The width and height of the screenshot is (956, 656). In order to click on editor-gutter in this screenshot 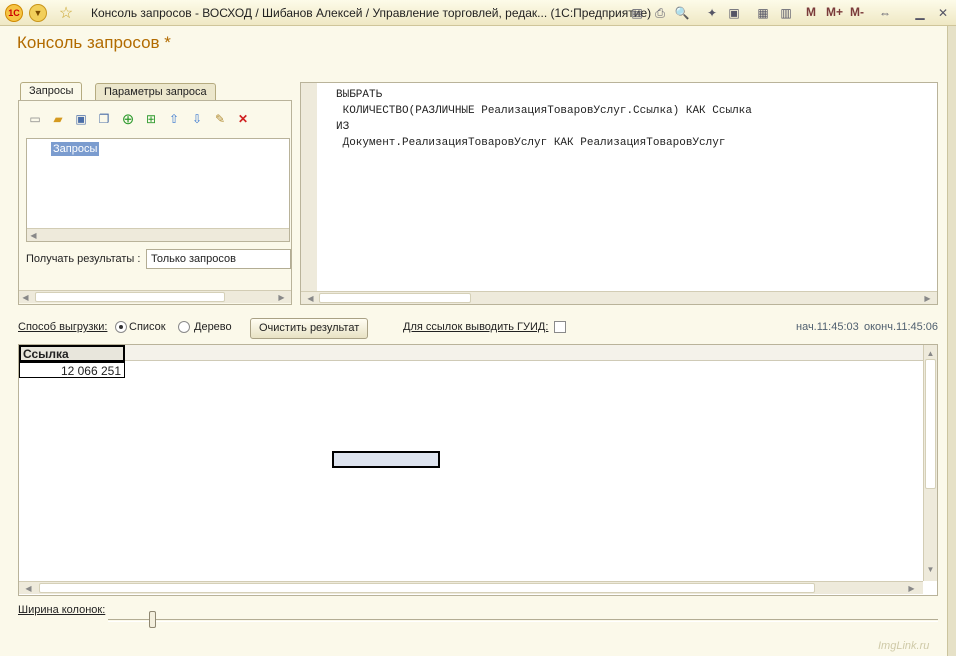, I will do `click(309, 187)`.